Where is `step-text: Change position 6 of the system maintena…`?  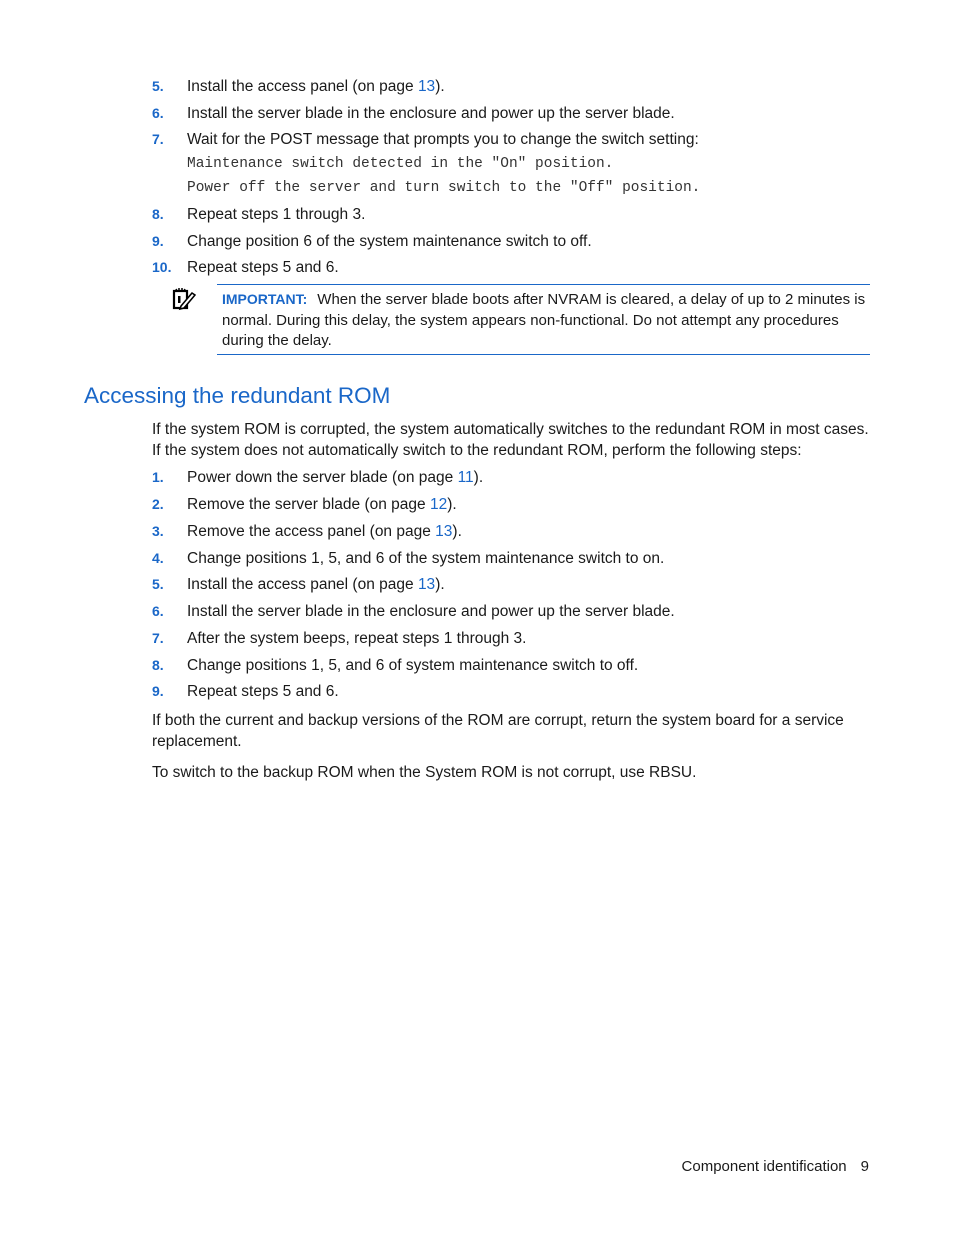 step-text: Change position 6 of the system maintena… is located at coordinates (389, 241).